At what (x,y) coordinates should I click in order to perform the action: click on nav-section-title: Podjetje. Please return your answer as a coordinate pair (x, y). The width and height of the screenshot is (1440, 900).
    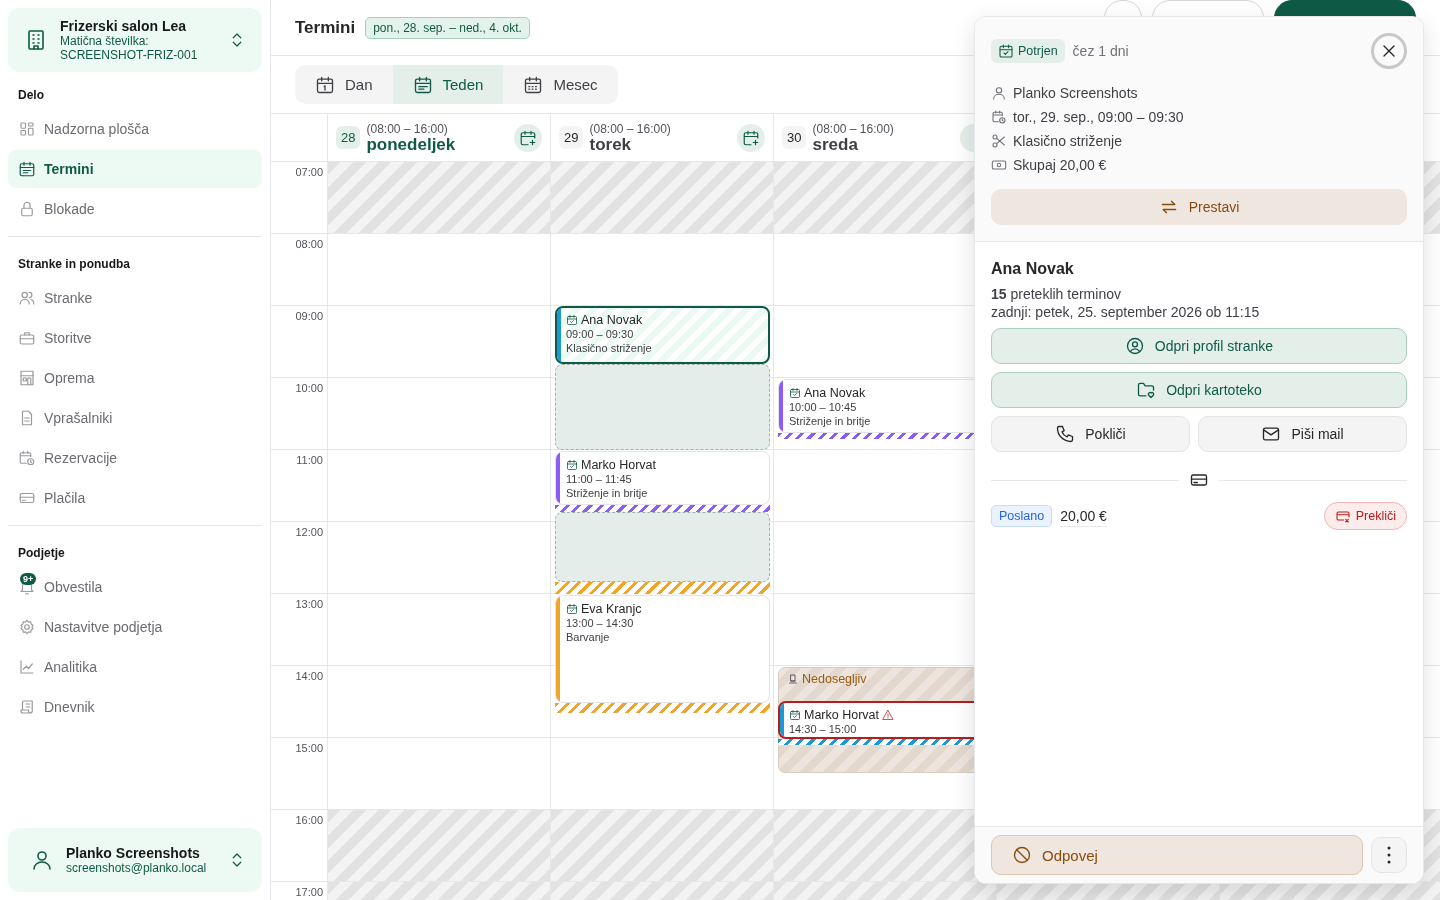
    Looking at the image, I should click on (41, 553).